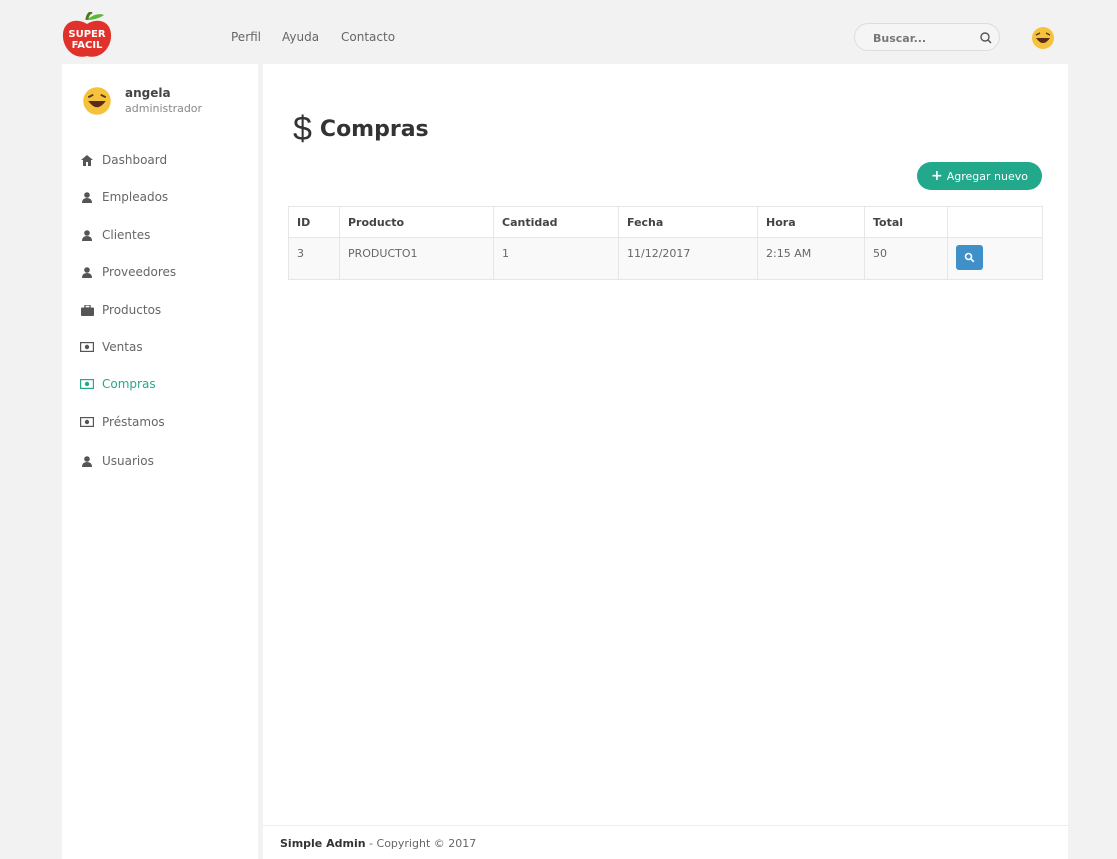 The width and height of the screenshot is (1117, 859). Describe the element at coordinates (421, 843) in the screenshot. I see `footer-copyright: - Copyright © 2017` at that location.